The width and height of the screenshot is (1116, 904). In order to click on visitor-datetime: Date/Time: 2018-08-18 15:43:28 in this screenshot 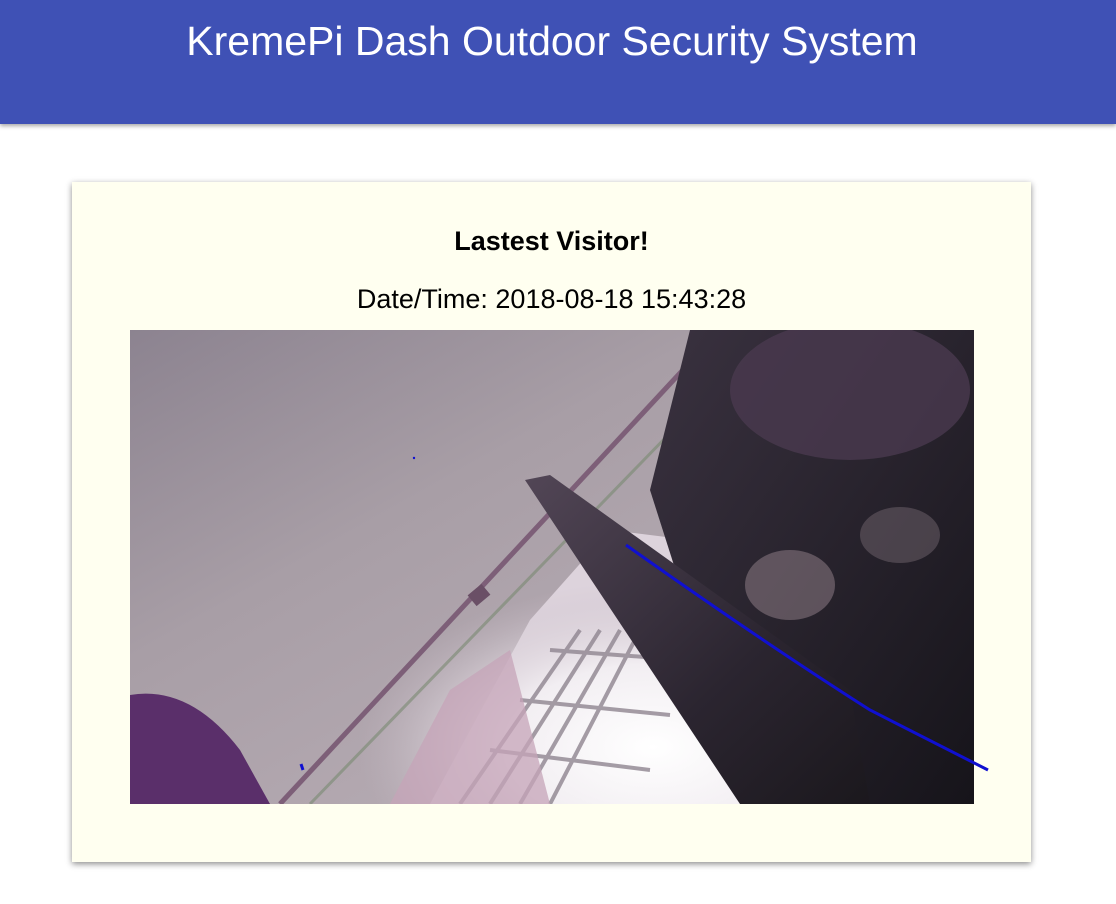, I will do `click(551, 299)`.